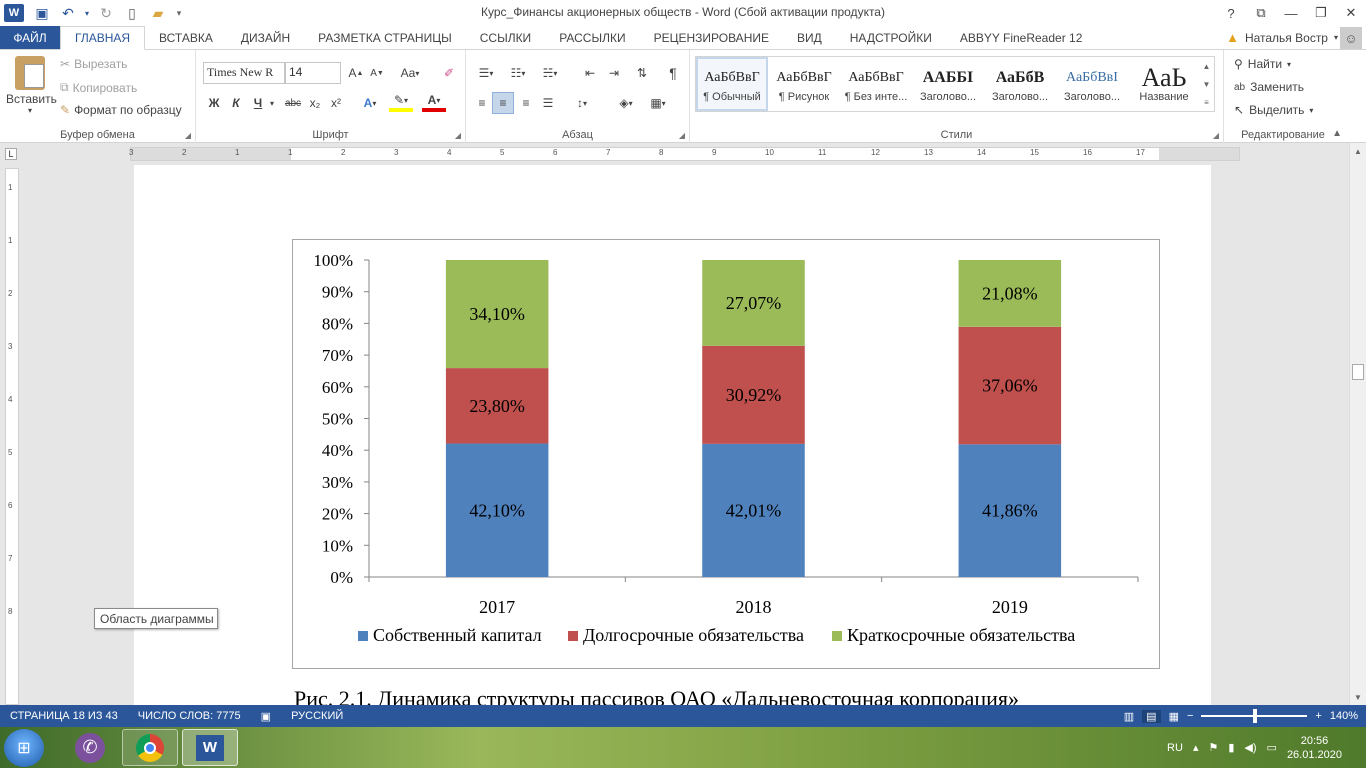 Image resolution: width=1366 pixels, height=768 pixels. What do you see at coordinates (642, 73) in the screenshot?
I see `sort-icon: ⇅` at bounding box center [642, 73].